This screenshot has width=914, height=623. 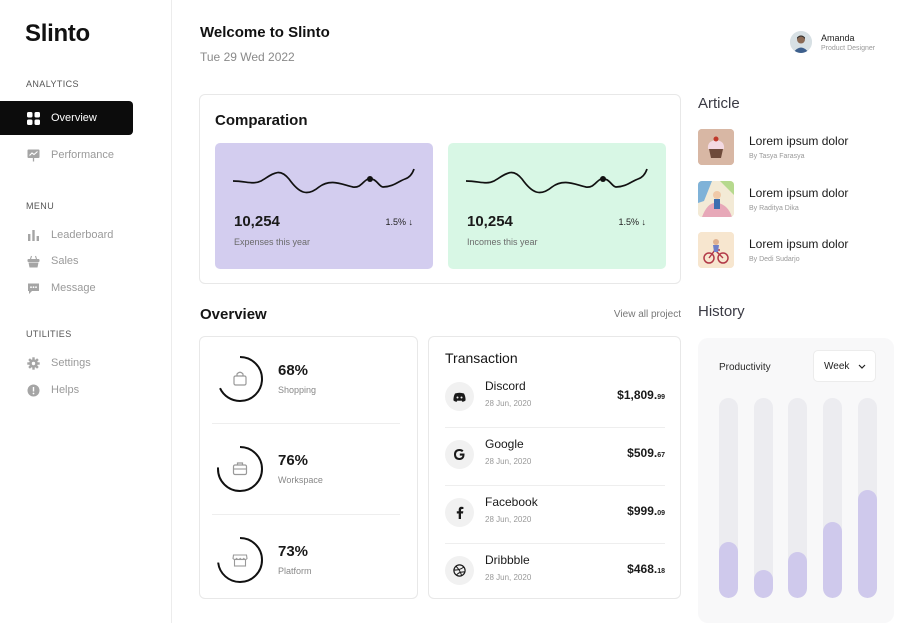 I want to click on overview-label: Workspace, so click(x=300, y=480).